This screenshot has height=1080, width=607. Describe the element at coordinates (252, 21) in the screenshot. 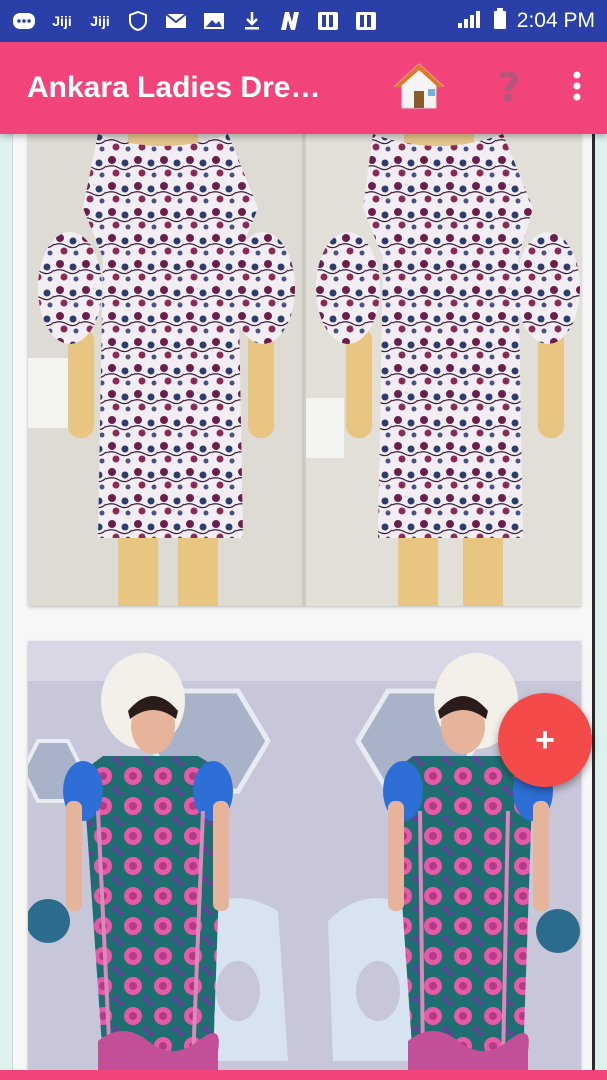

I see `download-icon` at that location.